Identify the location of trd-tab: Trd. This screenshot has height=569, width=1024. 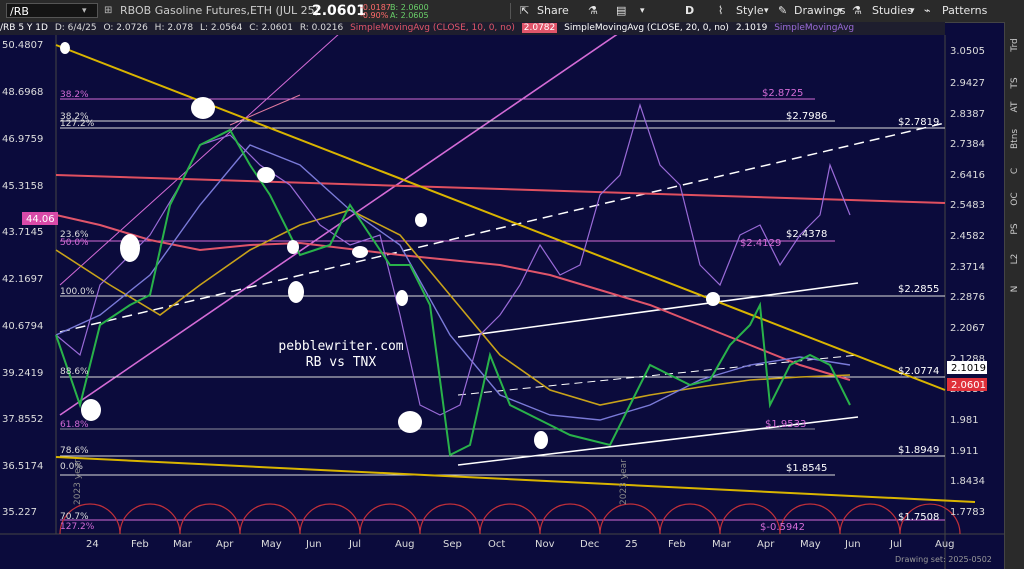
(1015, 45).